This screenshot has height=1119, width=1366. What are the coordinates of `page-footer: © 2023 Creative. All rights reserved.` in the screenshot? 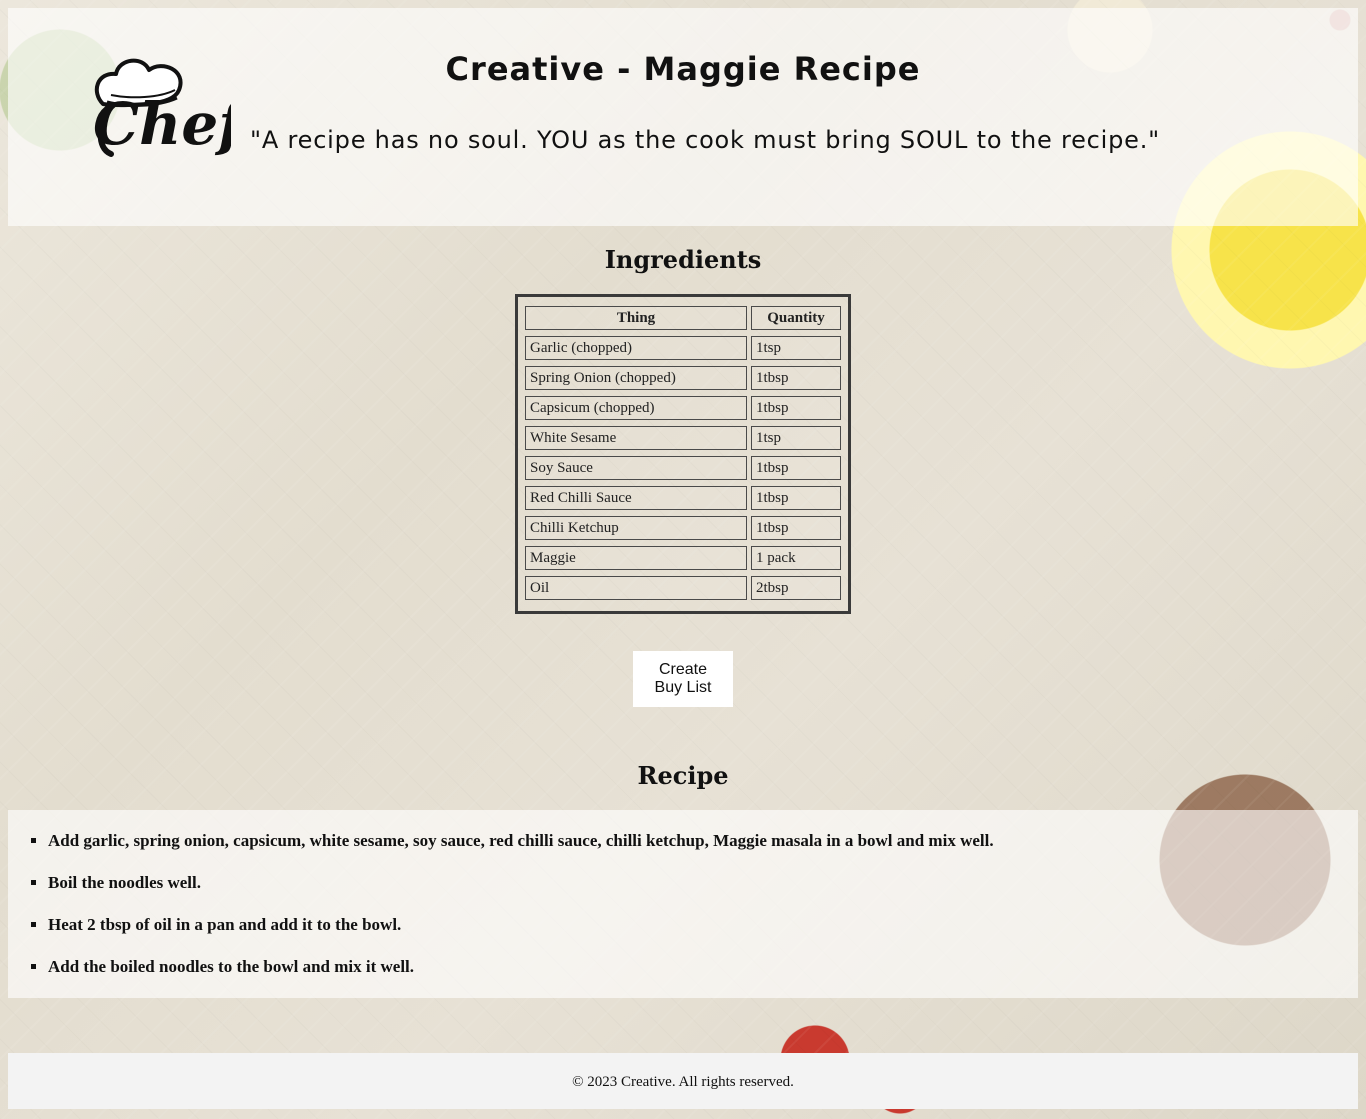 It's located at (683, 1081).